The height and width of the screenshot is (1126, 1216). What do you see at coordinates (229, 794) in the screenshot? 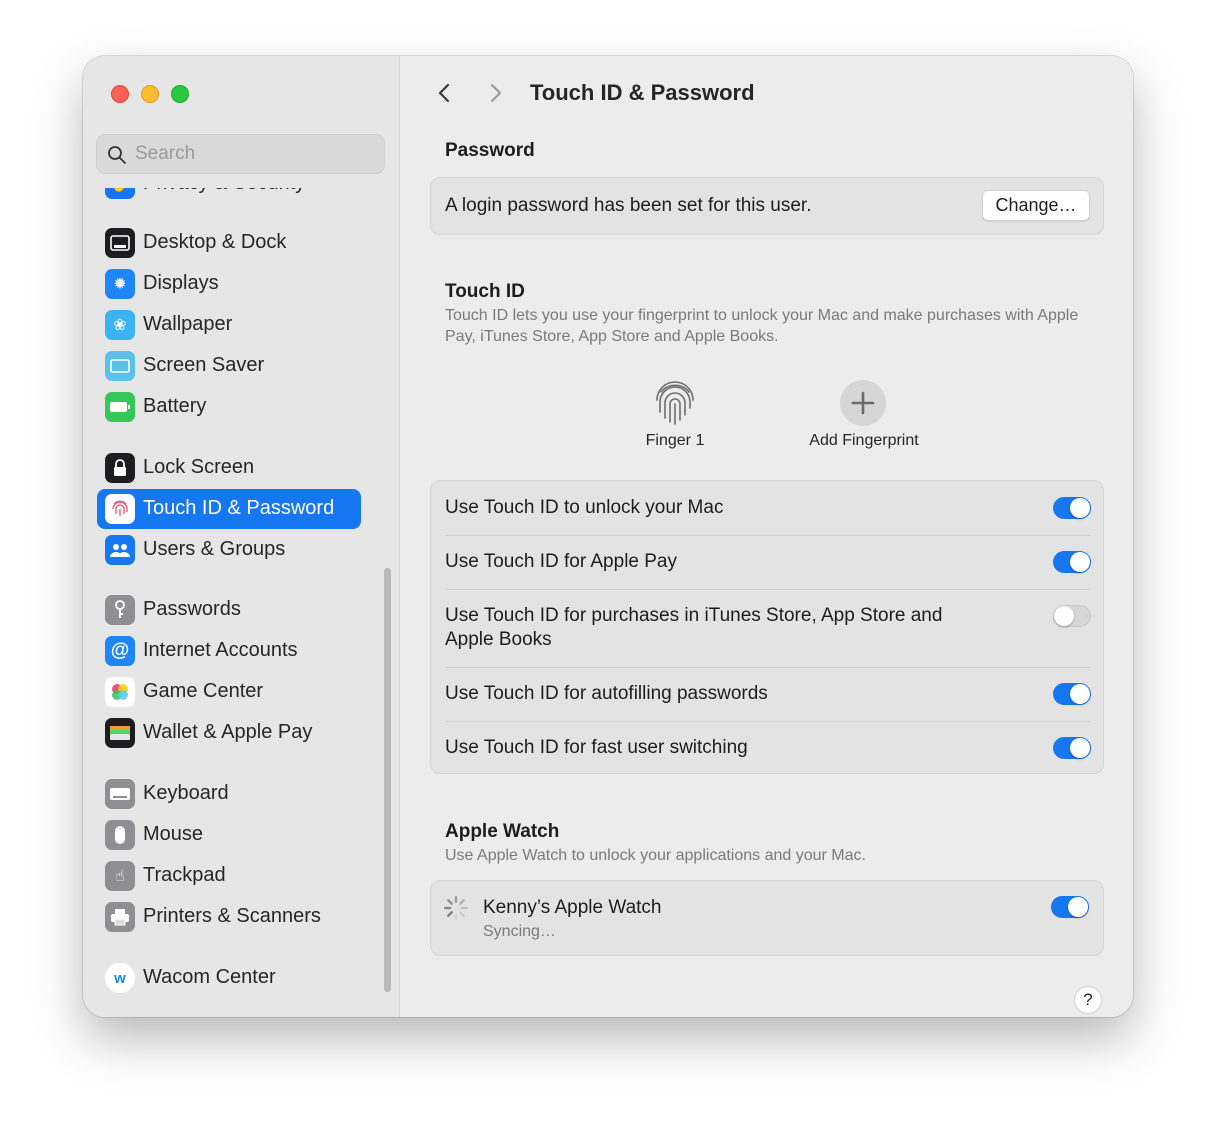
I see `sidebar-item-keyboard: Keyboard` at bounding box center [229, 794].